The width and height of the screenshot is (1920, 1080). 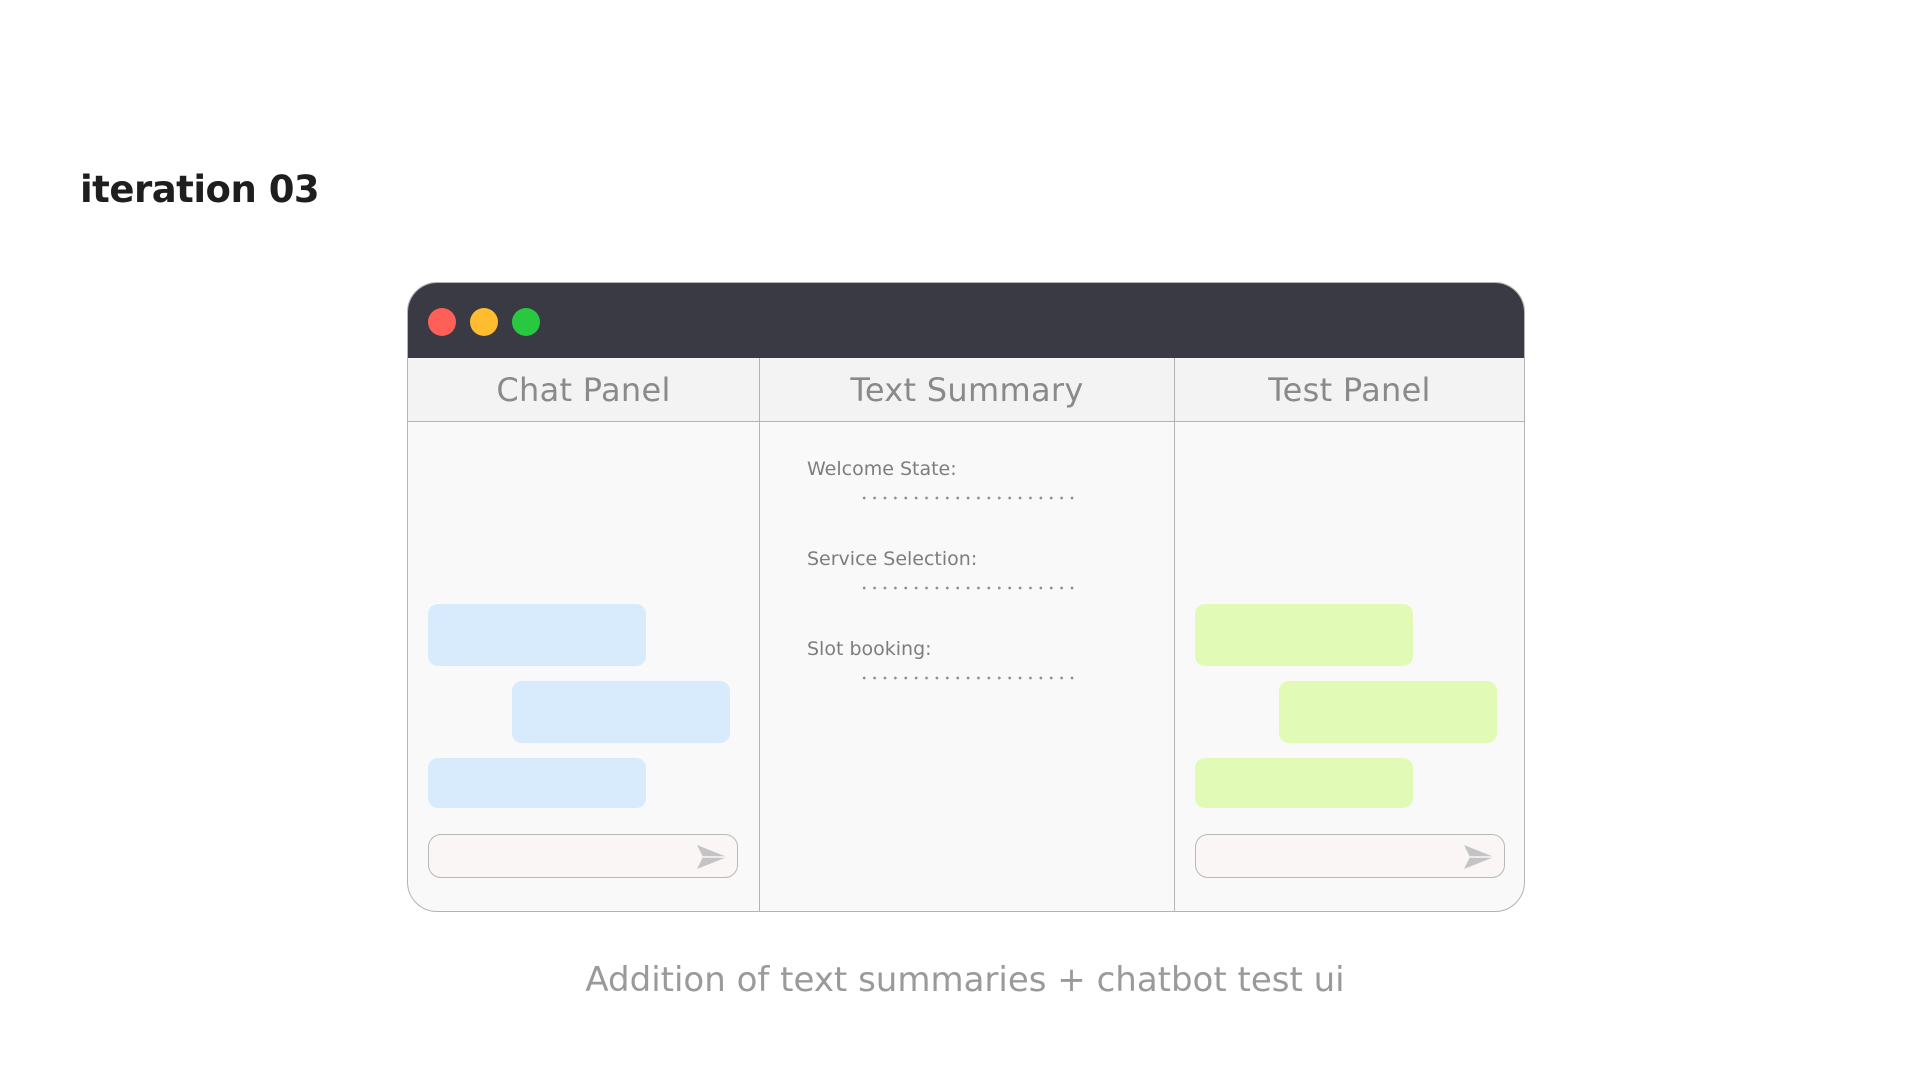 I want to click on text-summary-header: Text Summary, so click(x=967, y=390).